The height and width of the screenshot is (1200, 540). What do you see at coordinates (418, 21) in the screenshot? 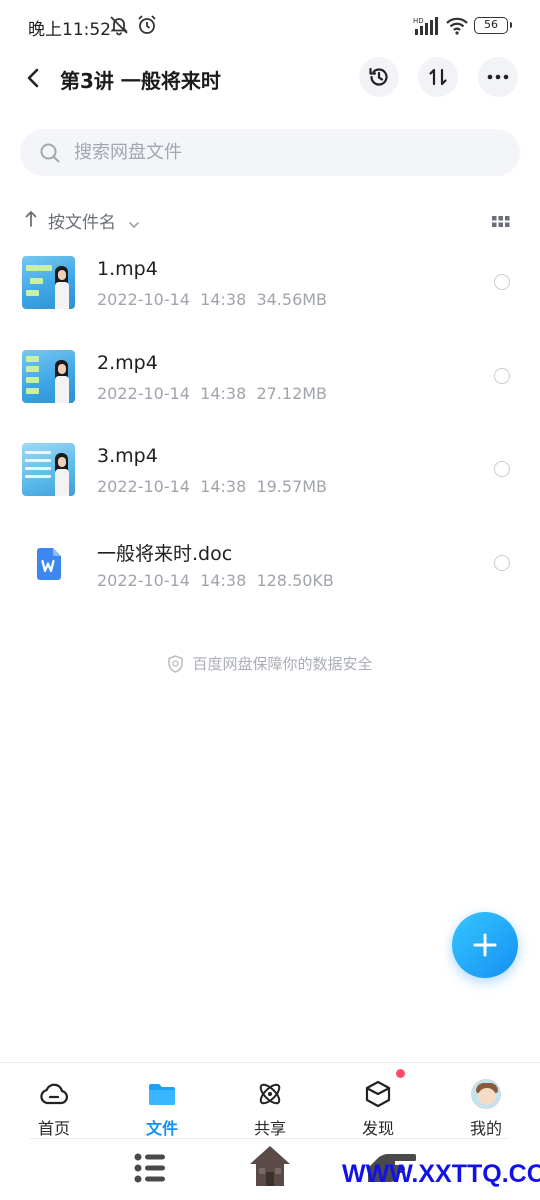
I see `svg-text: HD` at bounding box center [418, 21].